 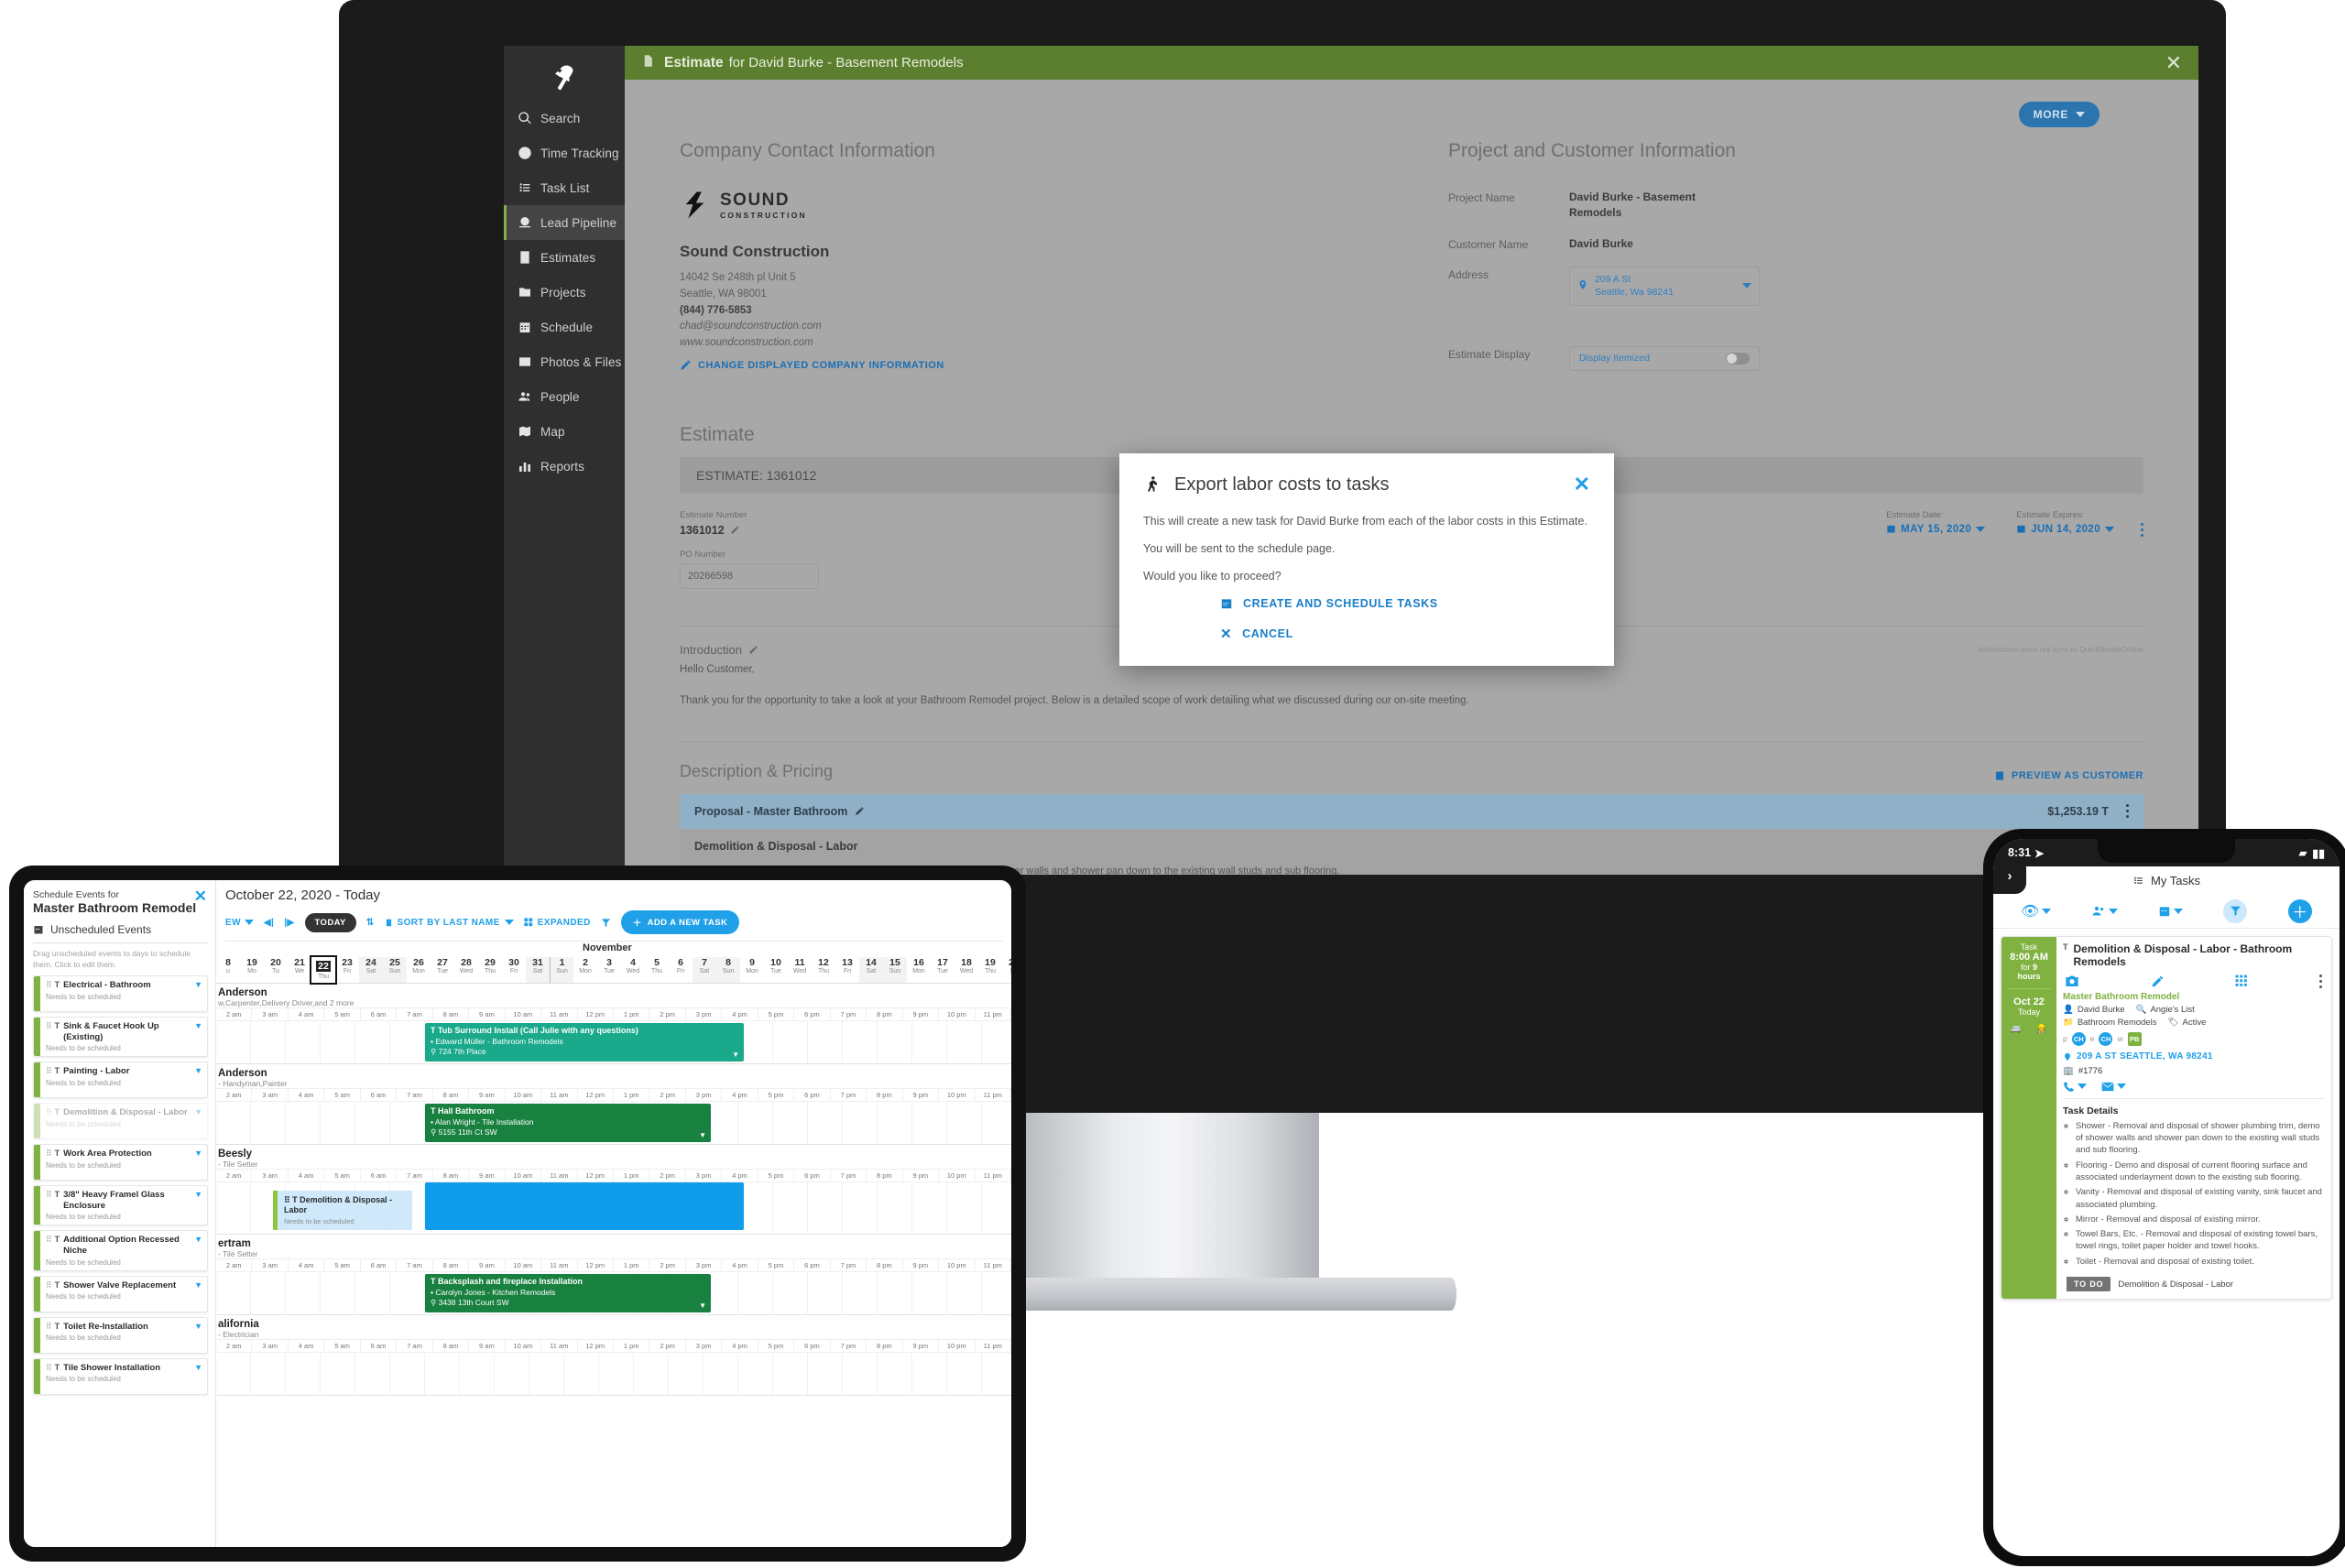 What do you see at coordinates (609, 970) in the screenshot?
I see `calendar-day: 3 Tue` at bounding box center [609, 970].